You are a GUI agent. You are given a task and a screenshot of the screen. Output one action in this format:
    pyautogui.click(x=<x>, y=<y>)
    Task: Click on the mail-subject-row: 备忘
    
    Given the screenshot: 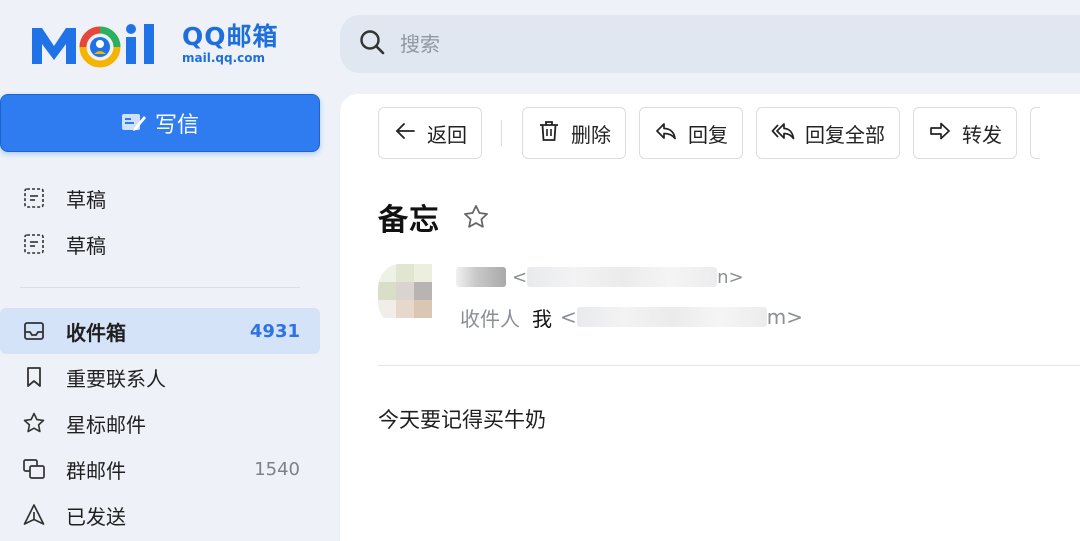 What is the action you would take?
    pyautogui.click(x=434, y=217)
    